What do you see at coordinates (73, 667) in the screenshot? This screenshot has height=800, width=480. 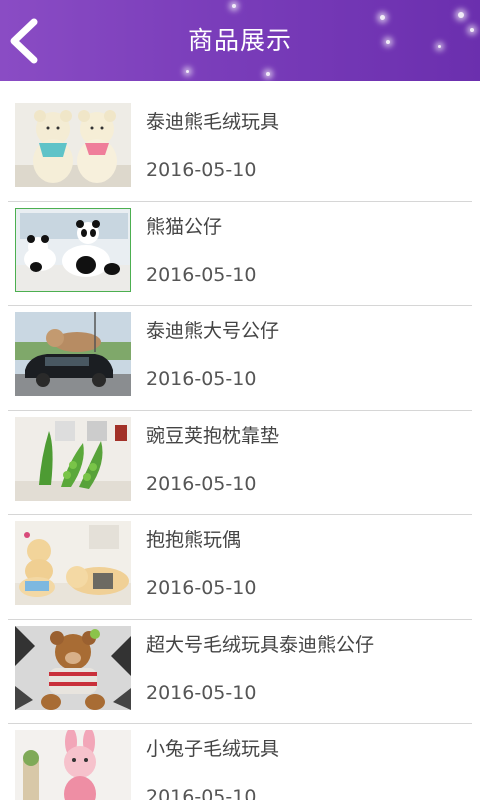 I see `product-image-teddy-sweater` at bounding box center [73, 667].